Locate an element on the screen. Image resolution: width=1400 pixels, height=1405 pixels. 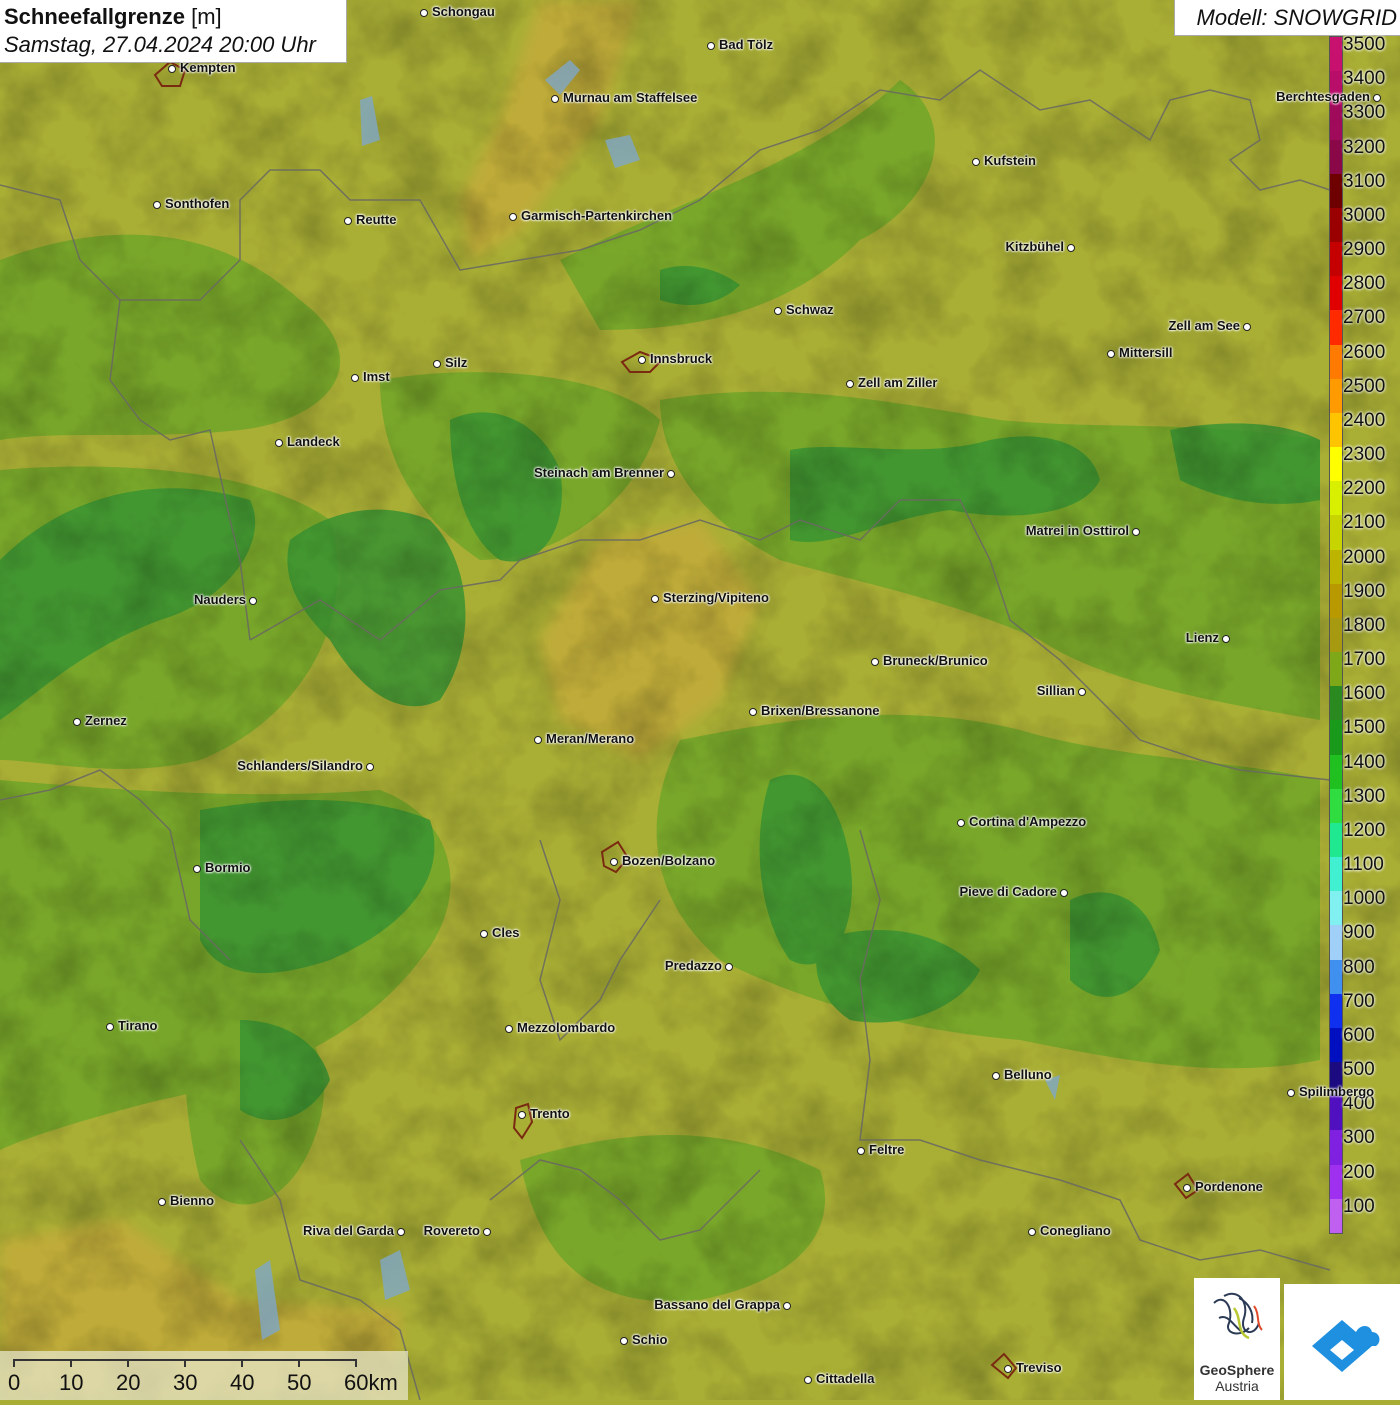
city-label: Cles is located at coordinates (505, 932).